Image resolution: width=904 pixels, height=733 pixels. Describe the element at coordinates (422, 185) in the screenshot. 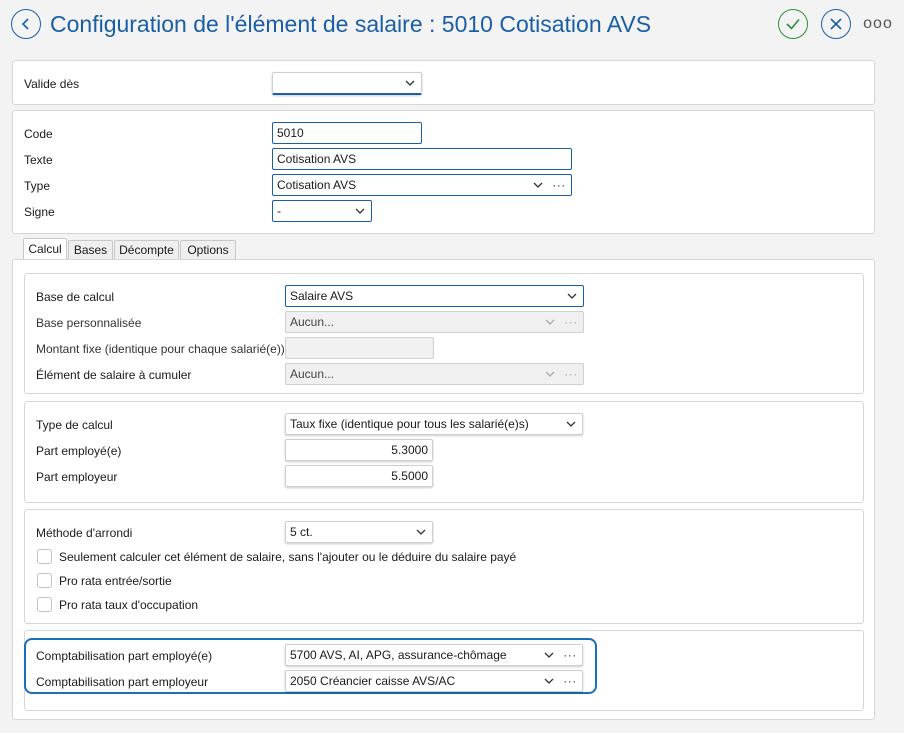

I see `type-select: Cotisation AVS ···` at that location.